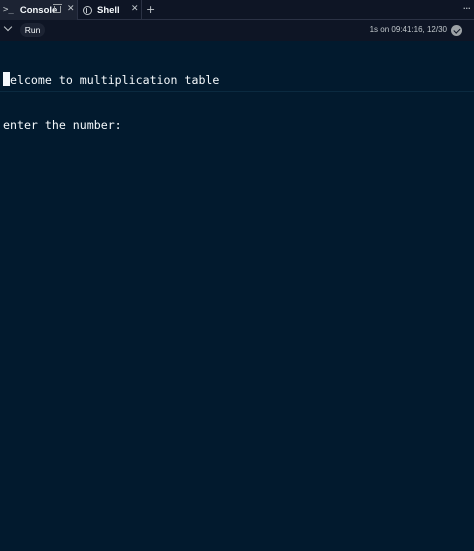 This screenshot has height=551, width=474. Describe the element at coordinates (237, 10) in the screenshot. I see `tab-bar: >_ Console ✕ Shell ✕ + ···` at that location.